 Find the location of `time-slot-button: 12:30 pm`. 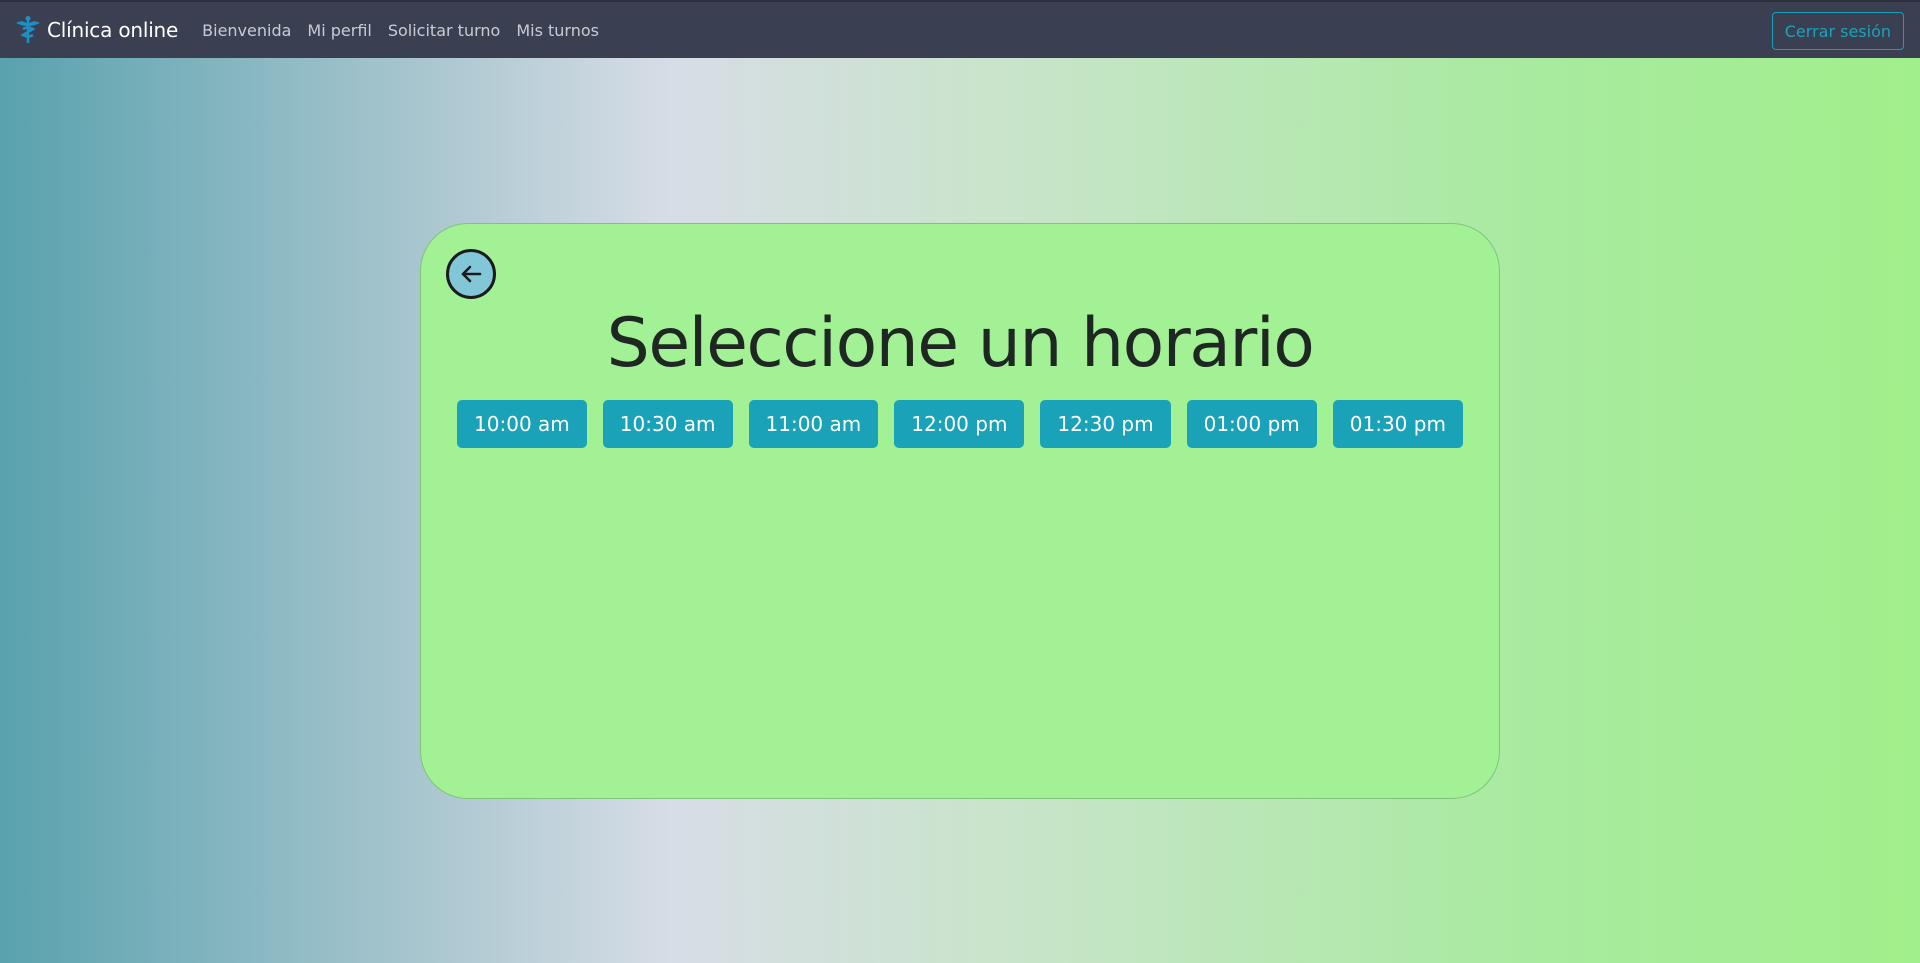

time-slot-button: 12:30 pm is located at coordinates (1105, 424).